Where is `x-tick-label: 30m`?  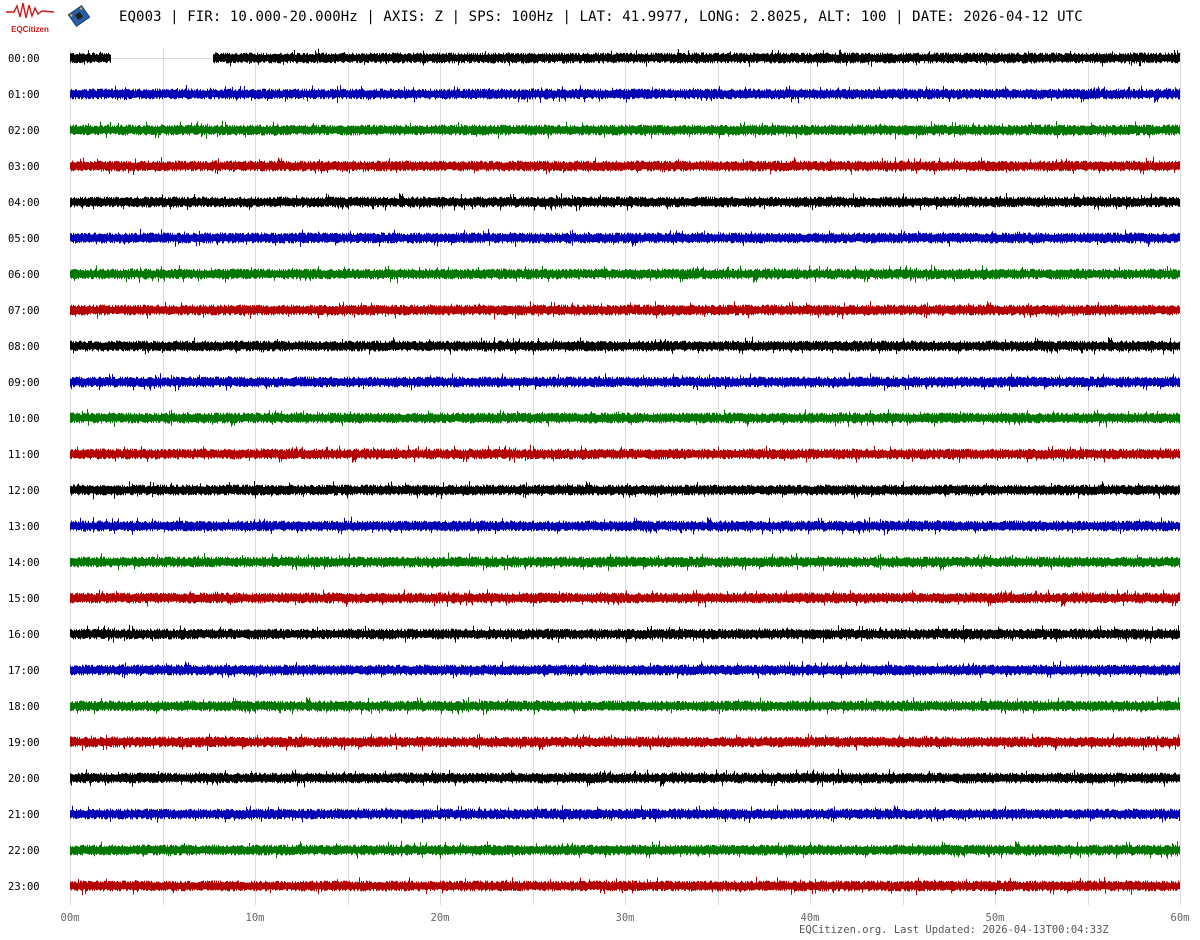
x-tick-label: 30m is located at coordinates (625, 918).